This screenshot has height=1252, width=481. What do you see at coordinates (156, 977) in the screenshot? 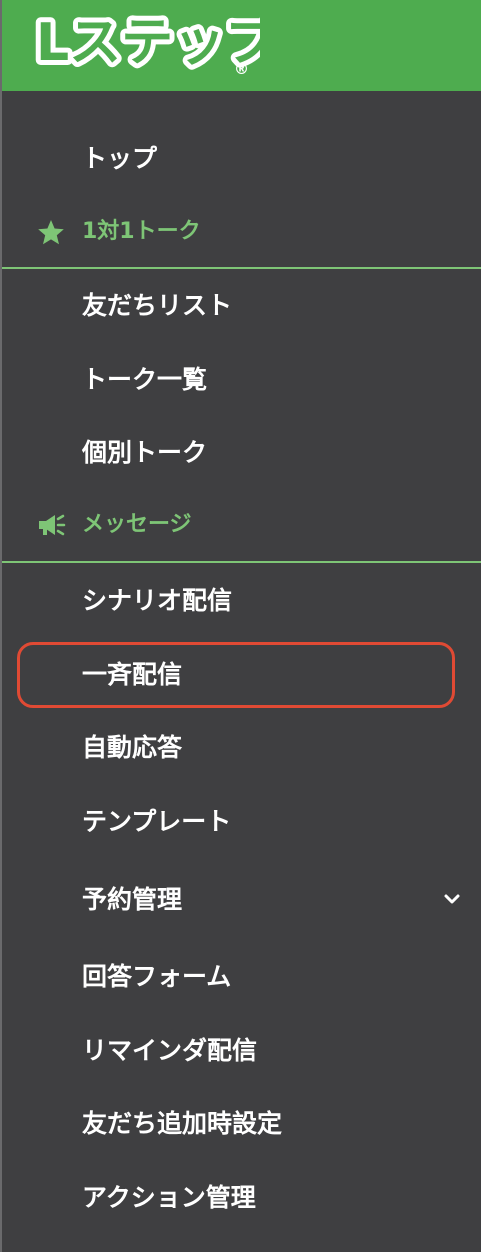
I see `menu-item-answer-form: 回答フォーム` at bounding box center [156, 977].